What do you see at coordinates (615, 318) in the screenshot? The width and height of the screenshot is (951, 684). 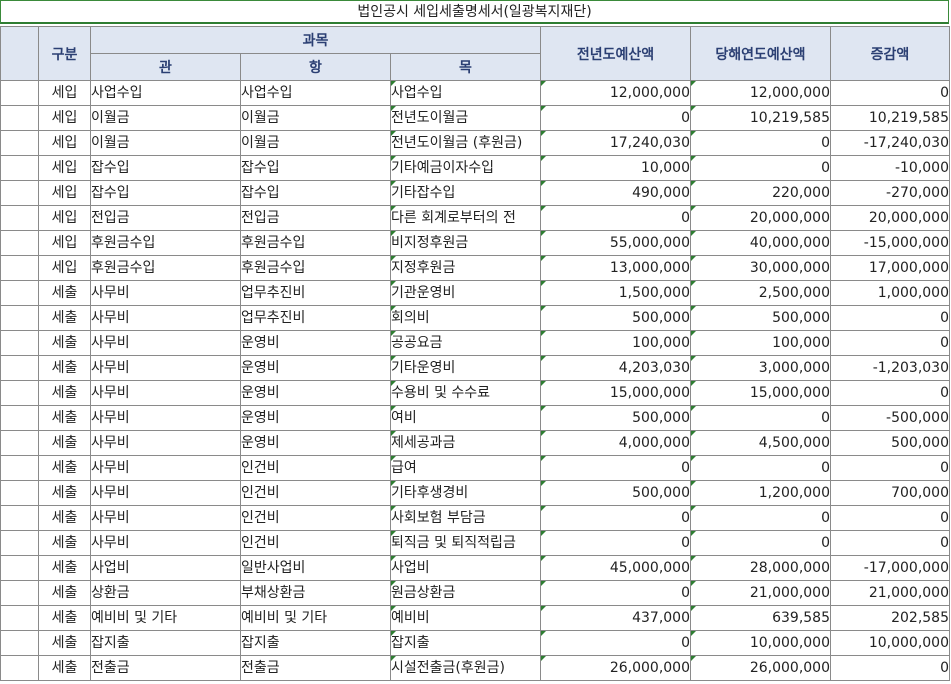 I see `cell-prev-budget: 500,000` at bounding box center [615, 318].